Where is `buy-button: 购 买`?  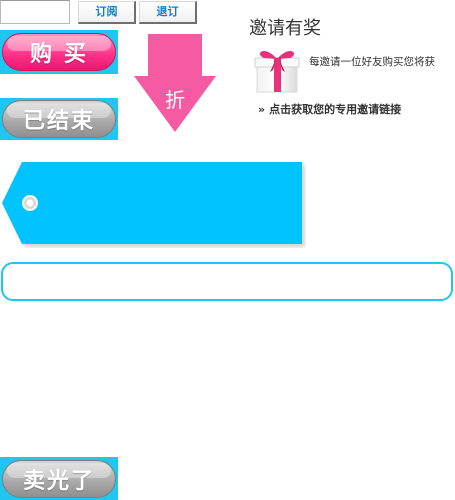 buy-button: 购 买 is located at coordinates (59, 52).